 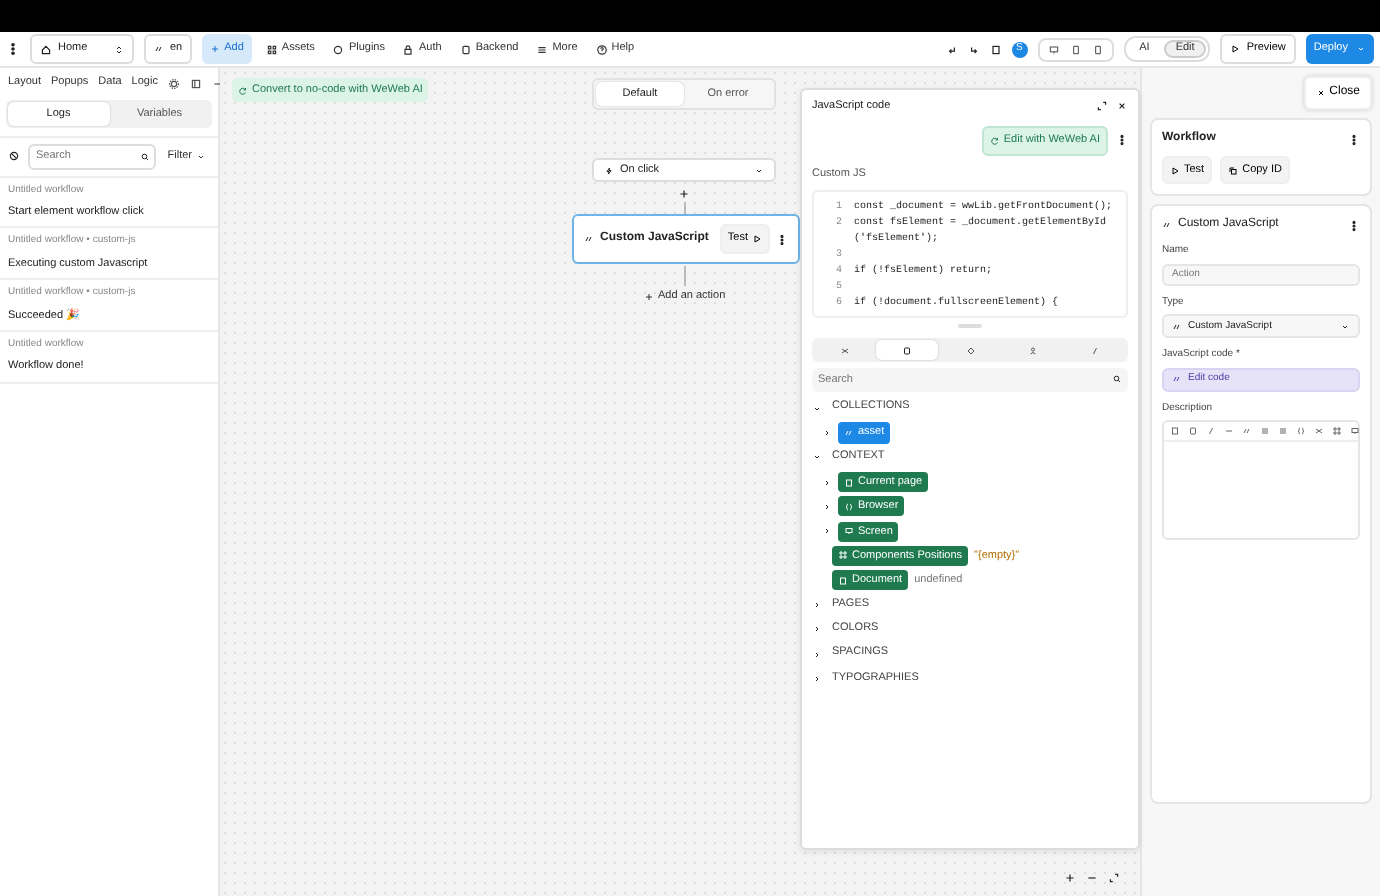 I want to click on merge-icon, so click(x=845, y=350).